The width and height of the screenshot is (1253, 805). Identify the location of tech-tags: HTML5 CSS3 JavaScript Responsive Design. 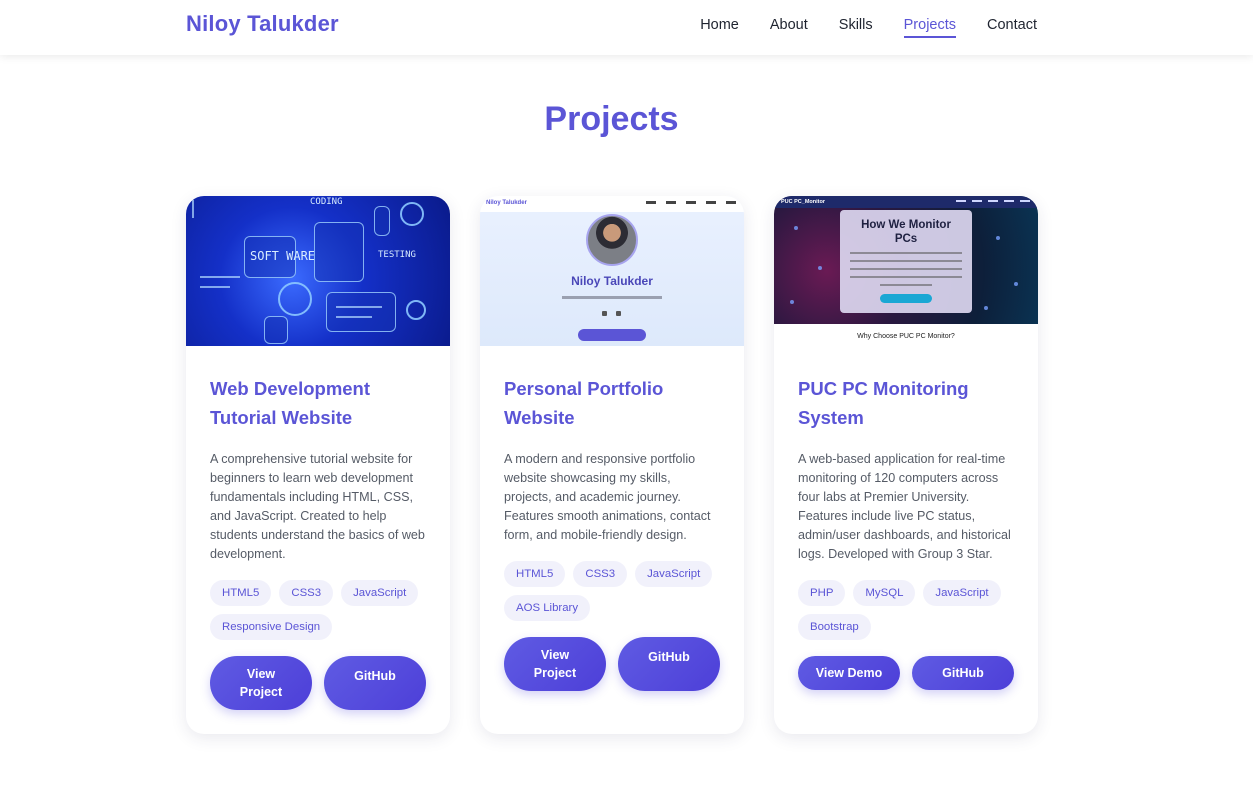
(318, 610).